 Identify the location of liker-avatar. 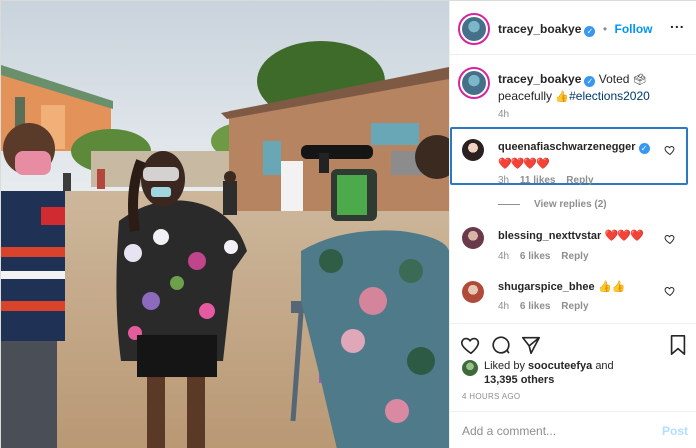
(470, 368).